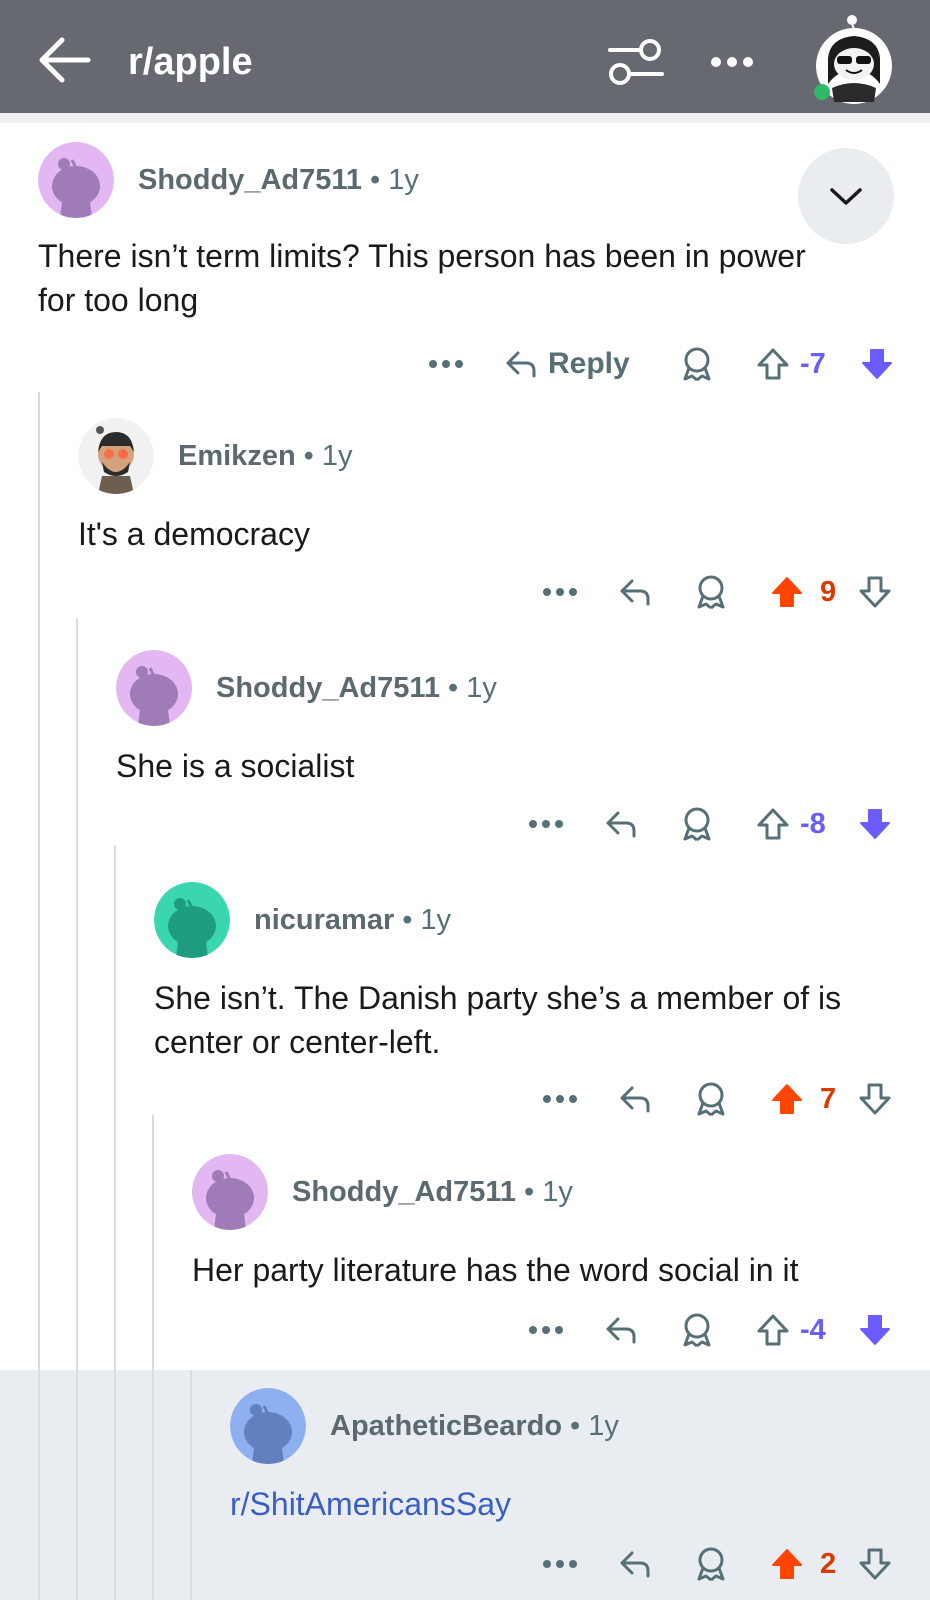 This screenshot has width=930, height=1600. Describe the element at coordinates (190, 62) in the screenshot. I see `subreddit-title: r/apple` at that location.